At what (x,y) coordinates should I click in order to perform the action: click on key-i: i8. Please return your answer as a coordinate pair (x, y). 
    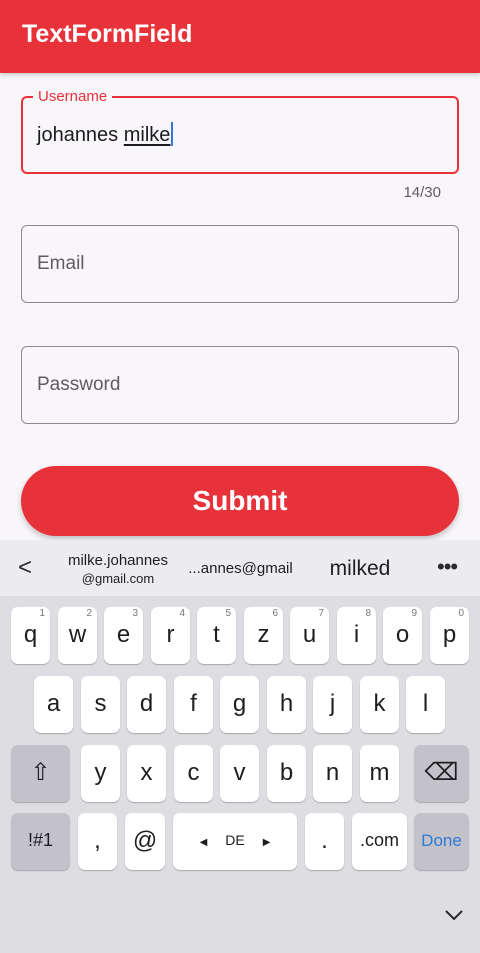
    Looking at the image, I should click on (356, 635).